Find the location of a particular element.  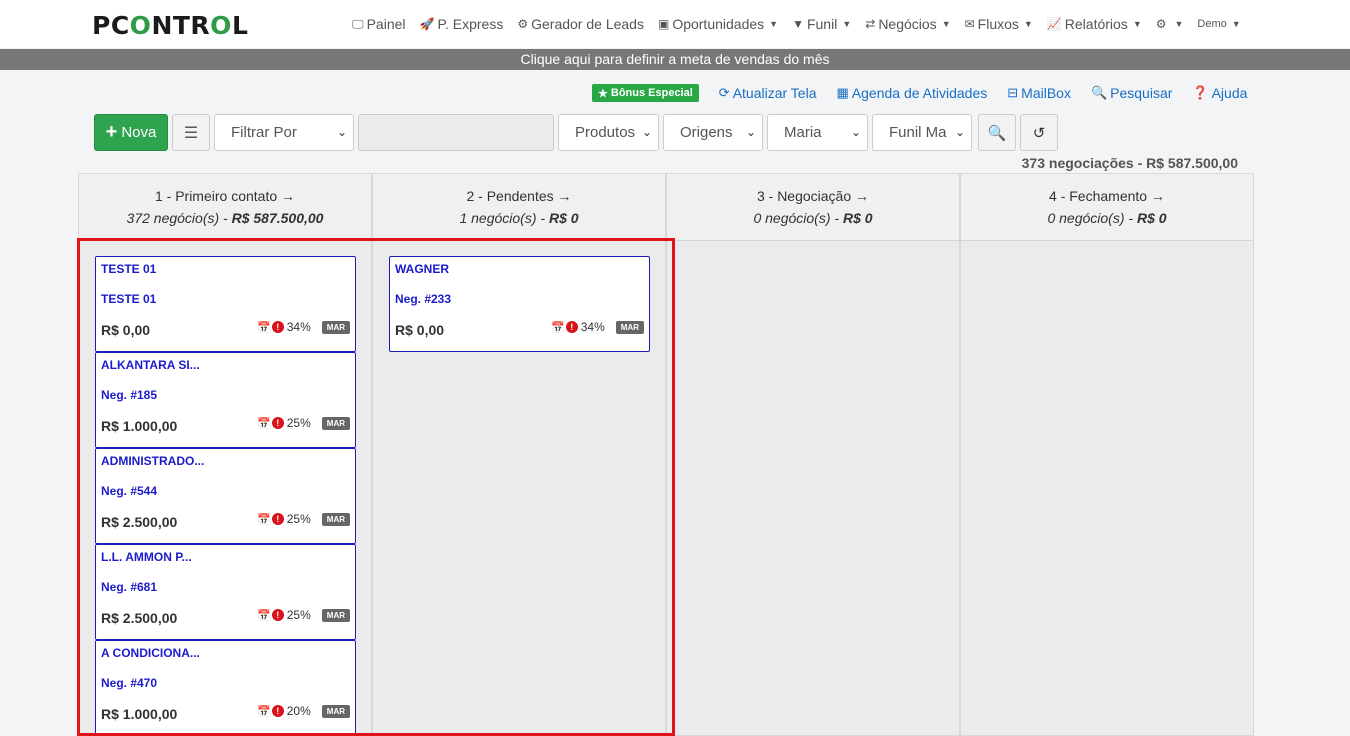

handshake-icon: ⇄ is located at coordinates (870, 24).